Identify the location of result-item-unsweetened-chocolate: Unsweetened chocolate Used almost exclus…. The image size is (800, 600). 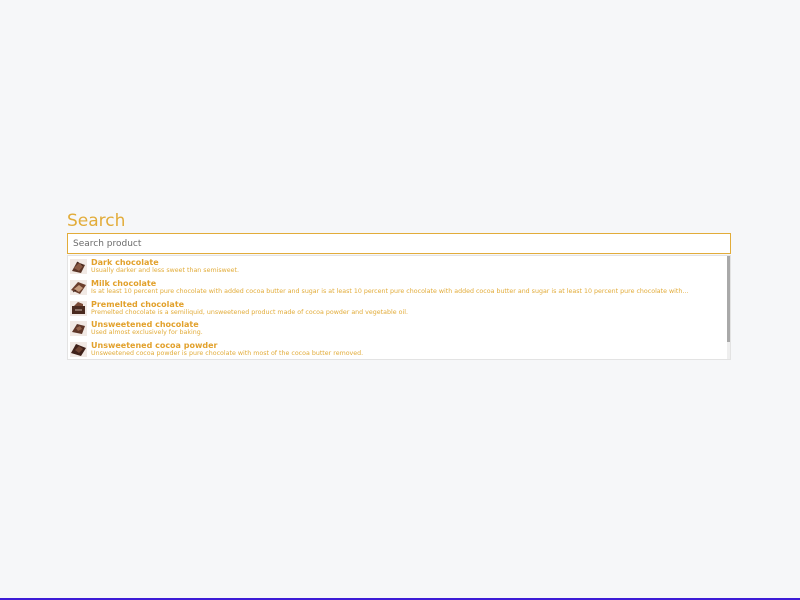
(397, 328).